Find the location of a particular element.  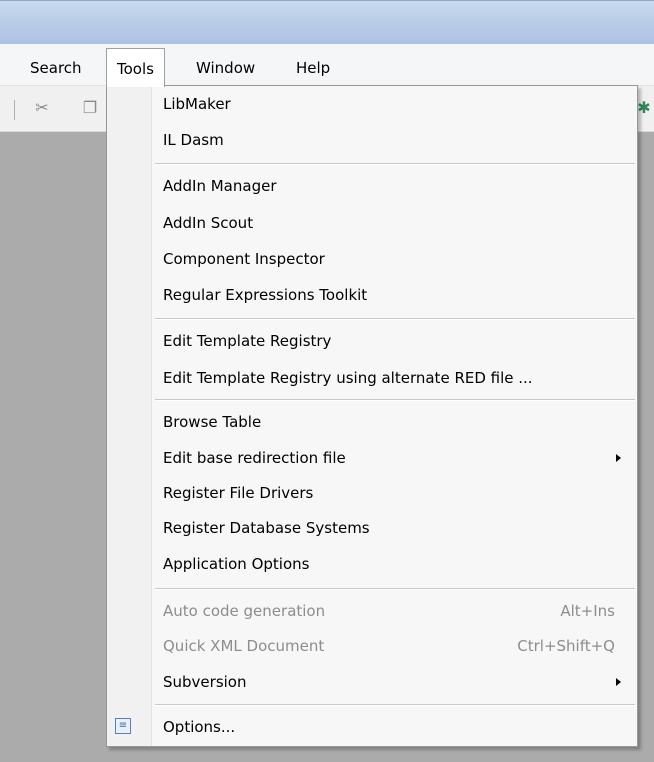

menu-item-label: Register File Drivers is located at coordinates (238, 493).